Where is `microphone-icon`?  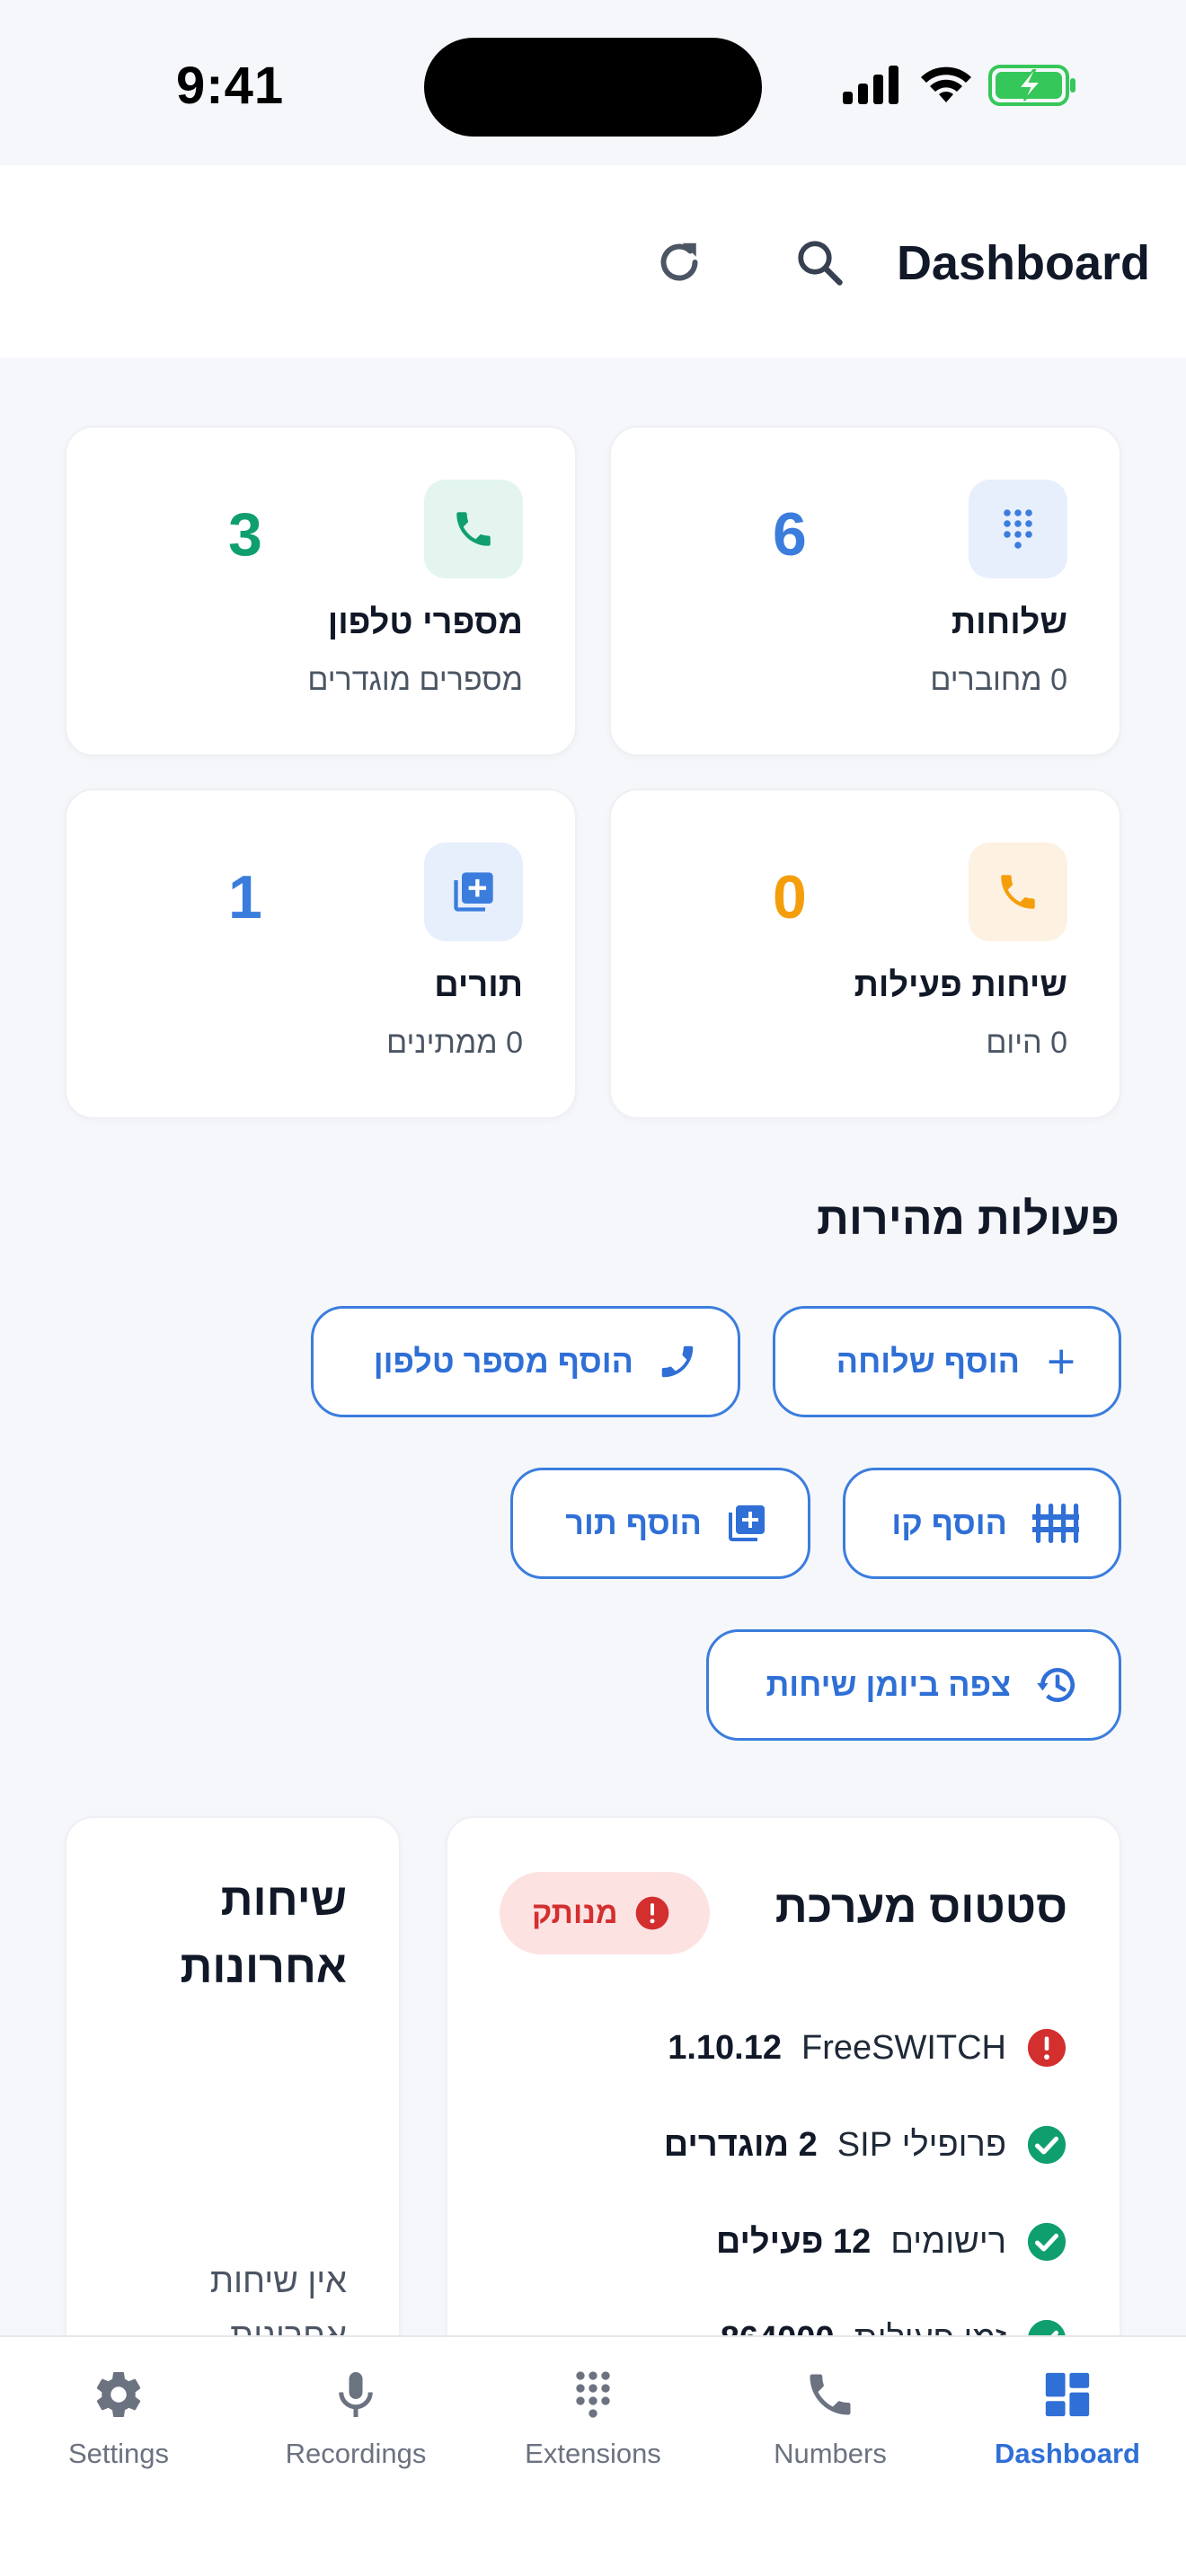 microphone-icon is located at coordinates (355, 2394).